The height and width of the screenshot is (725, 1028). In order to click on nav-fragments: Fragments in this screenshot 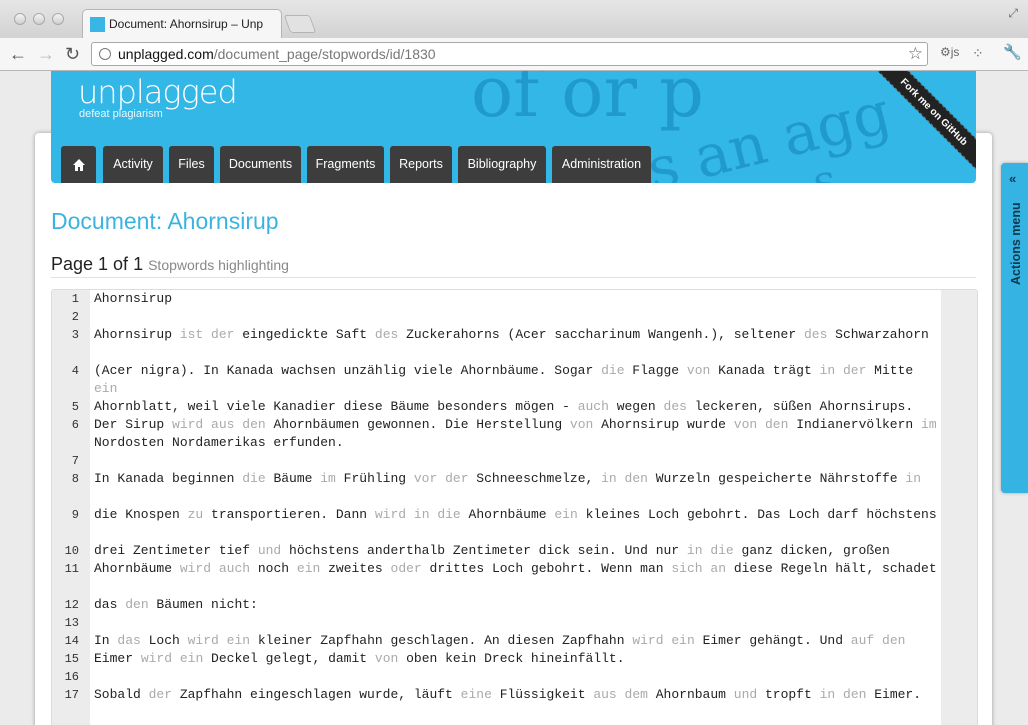, I will do `click(345, 164)`.